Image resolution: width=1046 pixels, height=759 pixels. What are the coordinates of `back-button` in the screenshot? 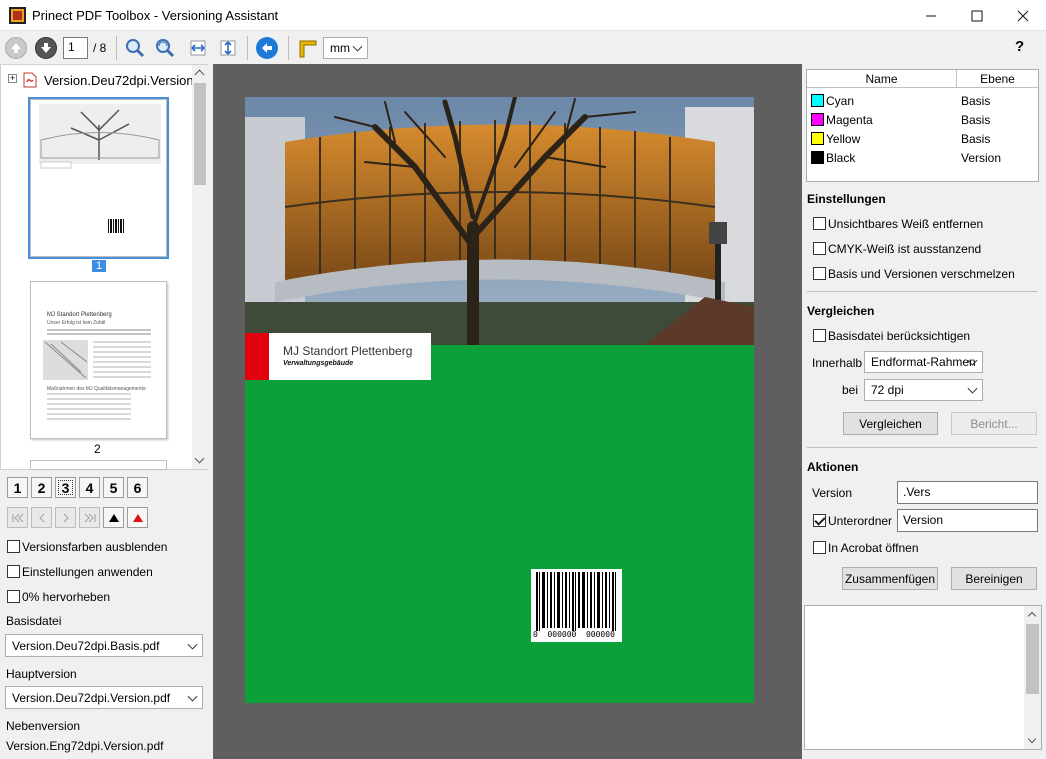 It's located at (267, 48).